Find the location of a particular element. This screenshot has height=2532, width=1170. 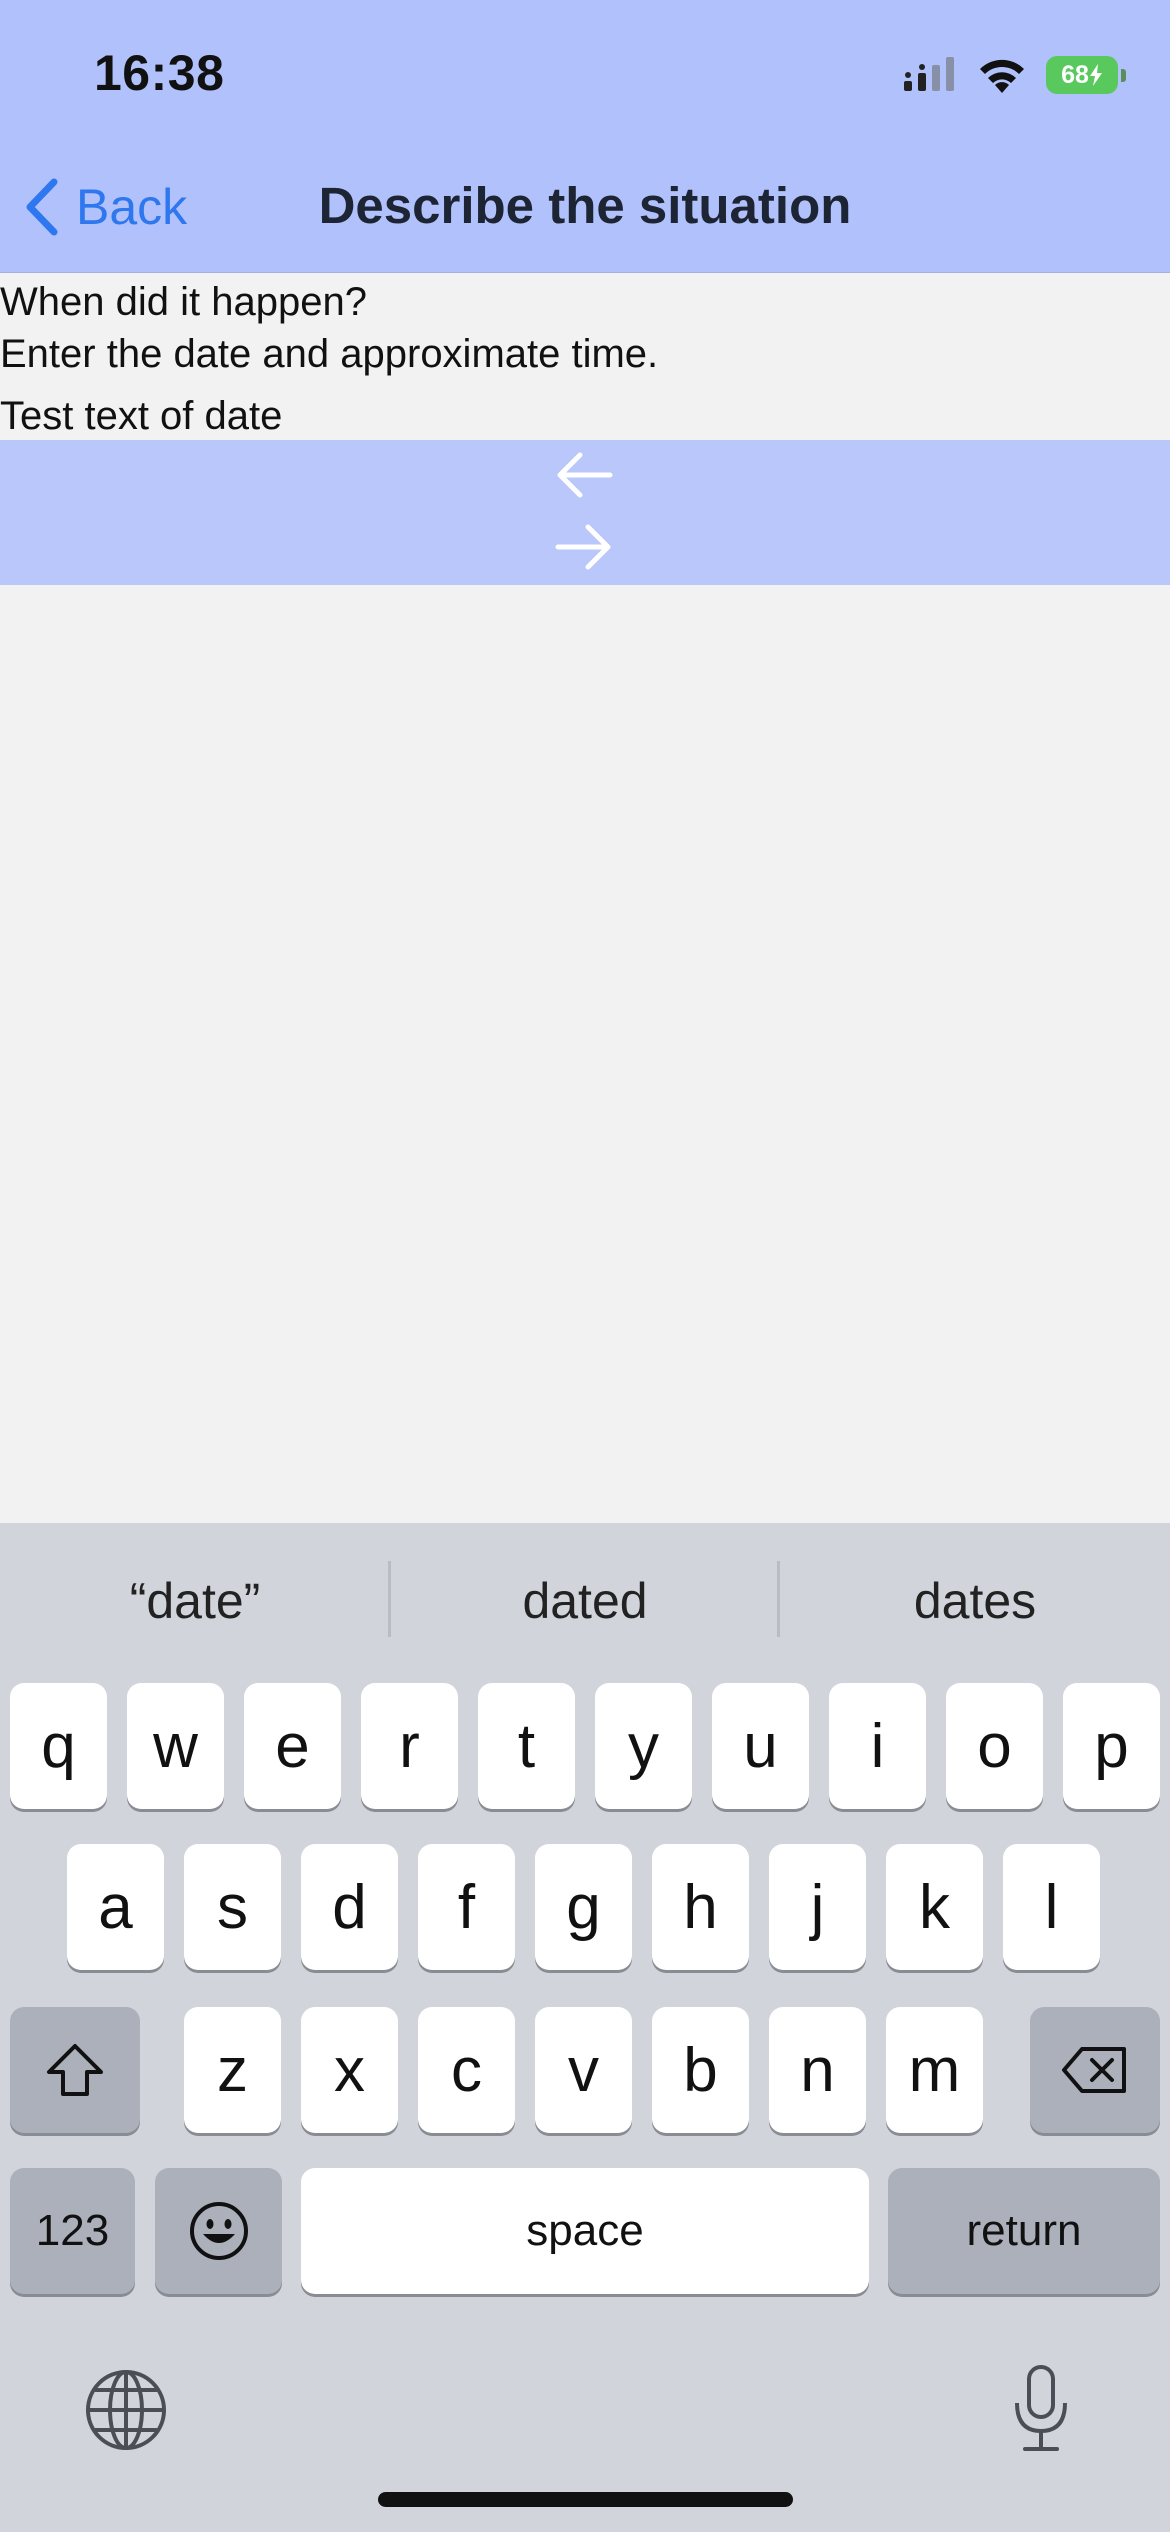

key-d: d is located at coordinates (349, 1907).